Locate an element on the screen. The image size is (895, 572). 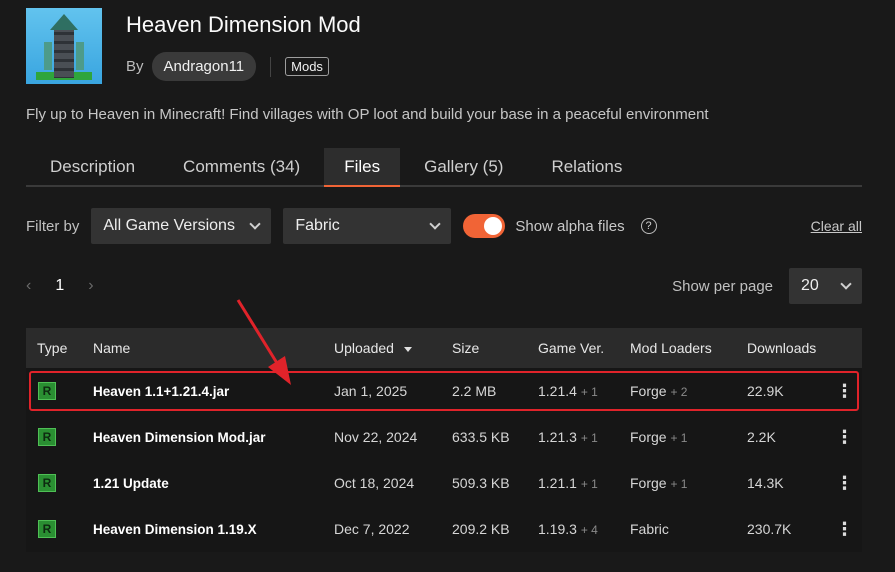
author-link: Andragon11 is located at coordinates (204, 66).